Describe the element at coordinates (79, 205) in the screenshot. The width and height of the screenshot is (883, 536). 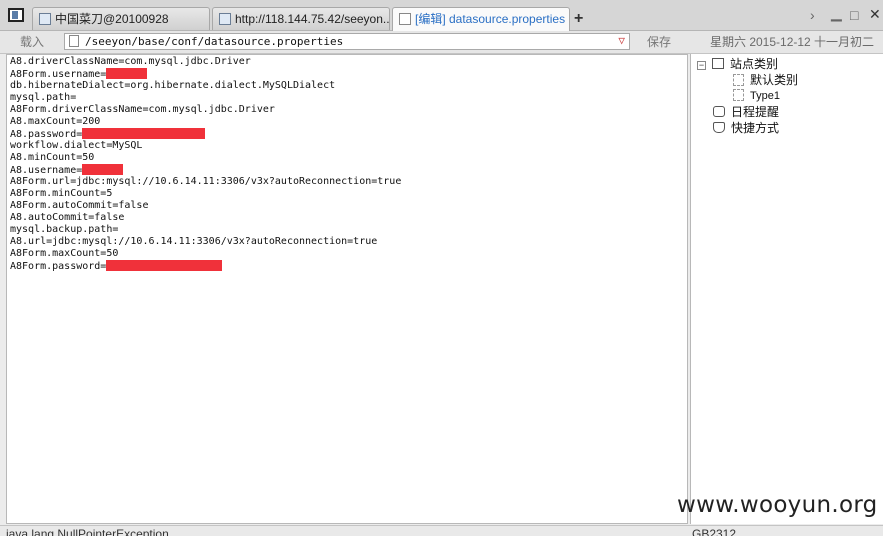
I see `line-text: A8Form.autoCommit=false` at that location.